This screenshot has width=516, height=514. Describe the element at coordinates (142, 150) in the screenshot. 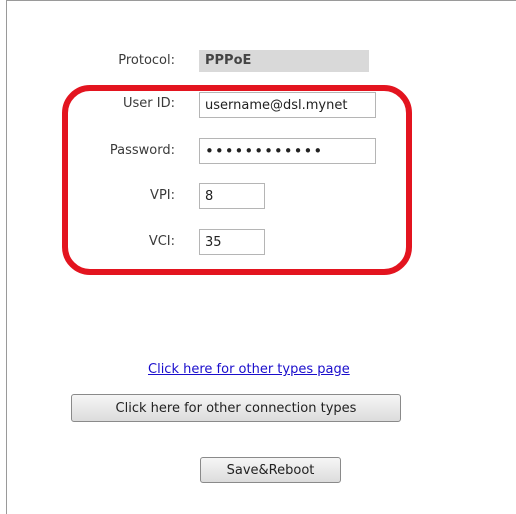

I see `password-label: Password:` at that location.